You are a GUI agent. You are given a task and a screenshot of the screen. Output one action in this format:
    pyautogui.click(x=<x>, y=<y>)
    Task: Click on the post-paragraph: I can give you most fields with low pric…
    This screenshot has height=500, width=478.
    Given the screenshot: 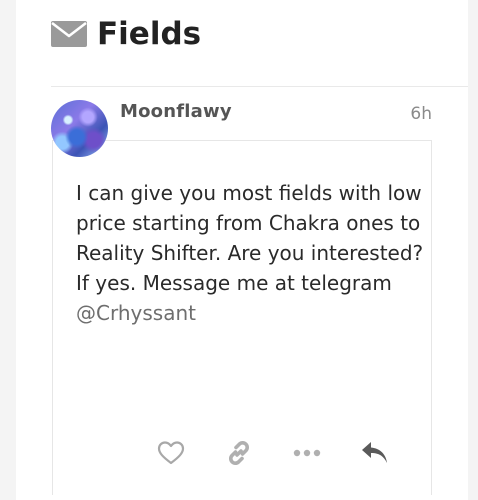 What is the action you would take?
    pyautogui.click(x=250, y=223)
    